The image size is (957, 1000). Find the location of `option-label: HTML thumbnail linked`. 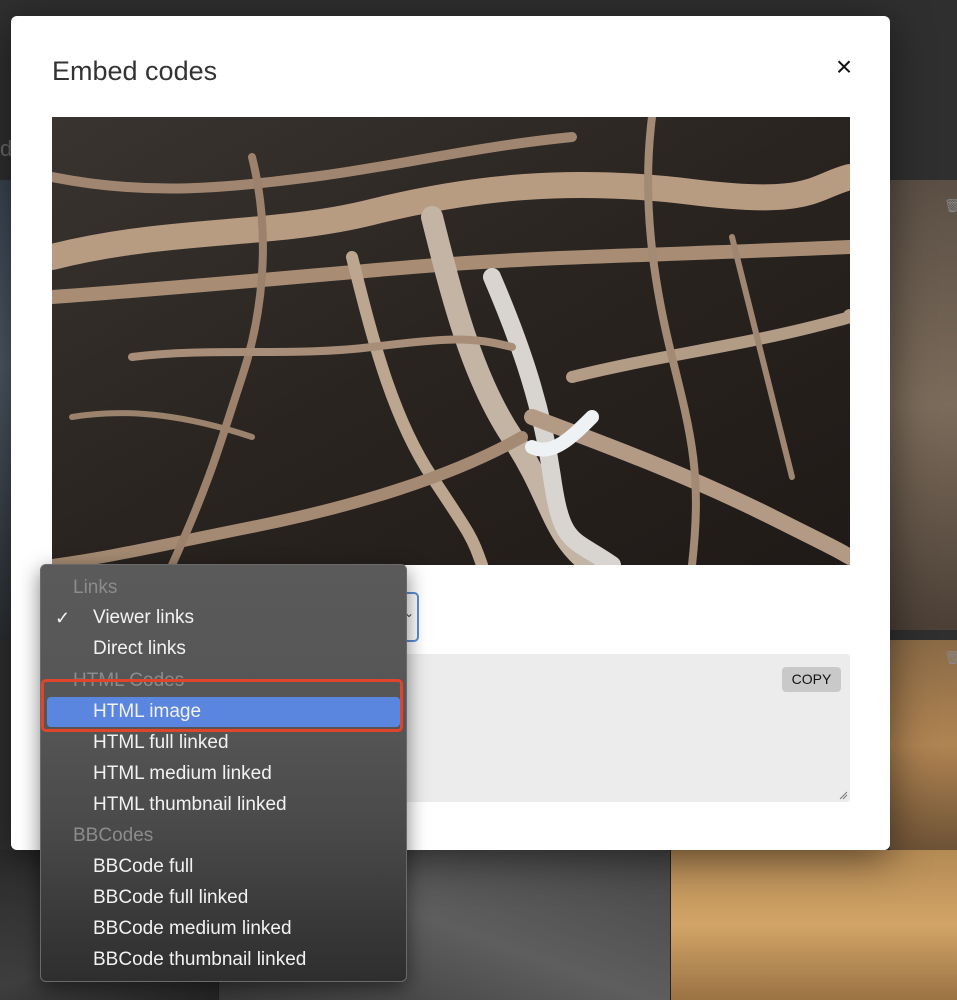

option-label: HTML thumbnail linked is located at coordinates (190, 804).